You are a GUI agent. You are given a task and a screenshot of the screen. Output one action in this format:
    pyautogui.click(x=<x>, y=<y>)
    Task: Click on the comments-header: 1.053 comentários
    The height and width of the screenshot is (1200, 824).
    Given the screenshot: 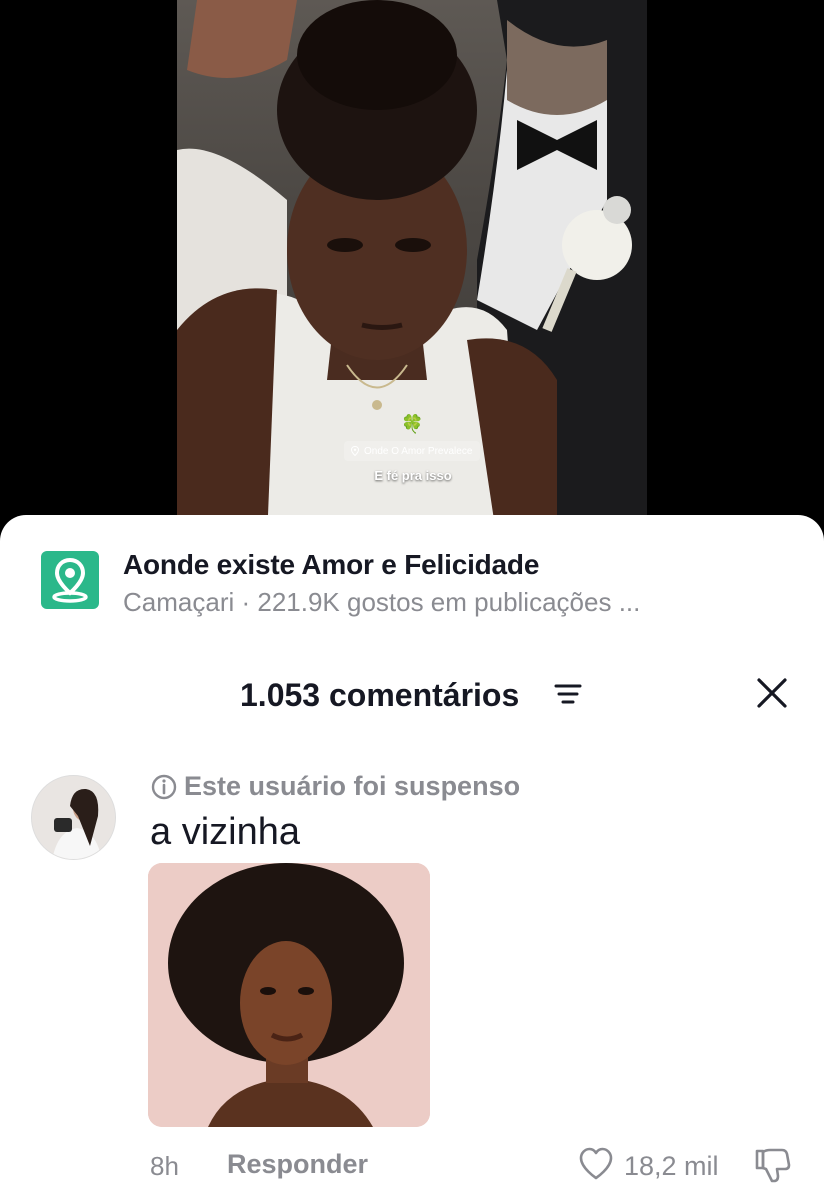 What is the action you would take?
    pyautogui.click(x=412, y=695)
    